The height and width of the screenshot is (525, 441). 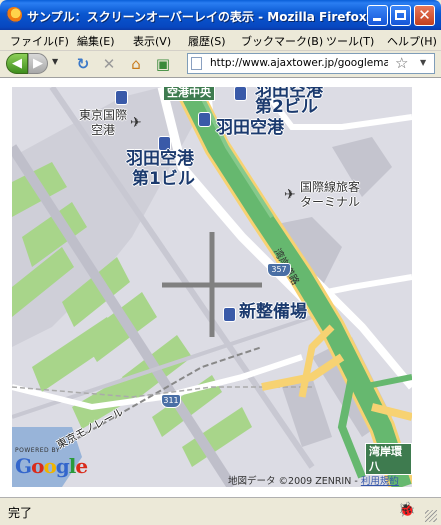 I want to click on menu-help: ヘルプ(H), so click(x=412, y=41).